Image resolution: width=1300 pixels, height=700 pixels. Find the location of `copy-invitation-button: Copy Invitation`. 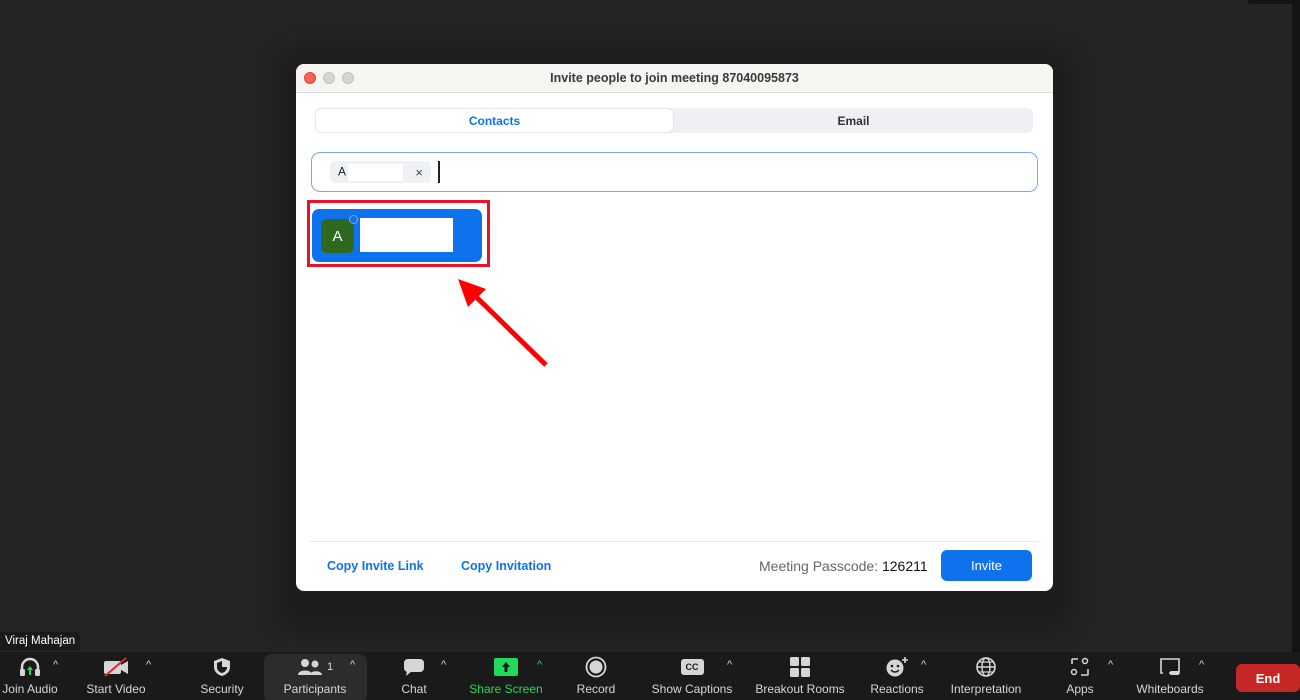

copy-invitation-button: Copy Invitation is located at coordinates (506, 566).